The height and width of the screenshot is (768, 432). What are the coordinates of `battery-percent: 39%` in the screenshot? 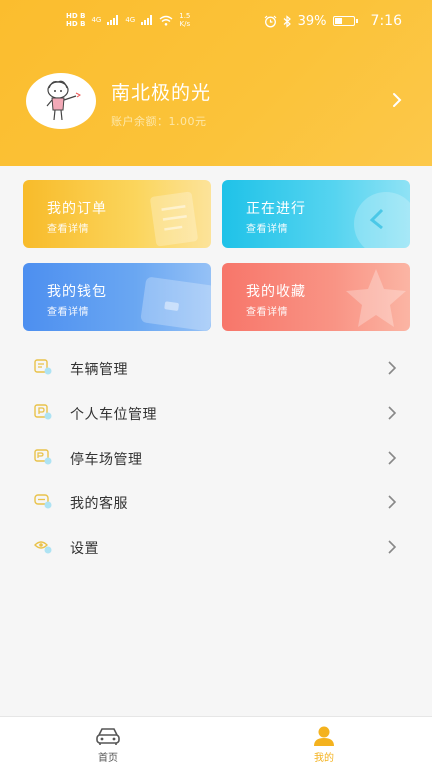 It's located at (312, 21).